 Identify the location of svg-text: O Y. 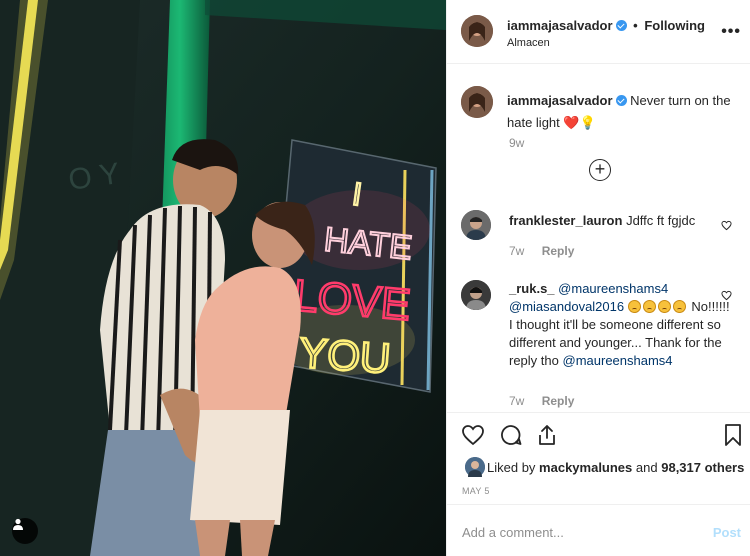
(93, 177).